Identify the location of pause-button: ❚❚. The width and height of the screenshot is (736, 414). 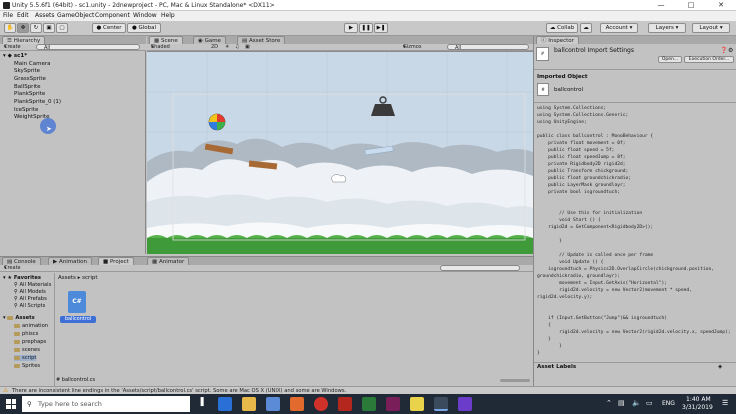
(366, 28).